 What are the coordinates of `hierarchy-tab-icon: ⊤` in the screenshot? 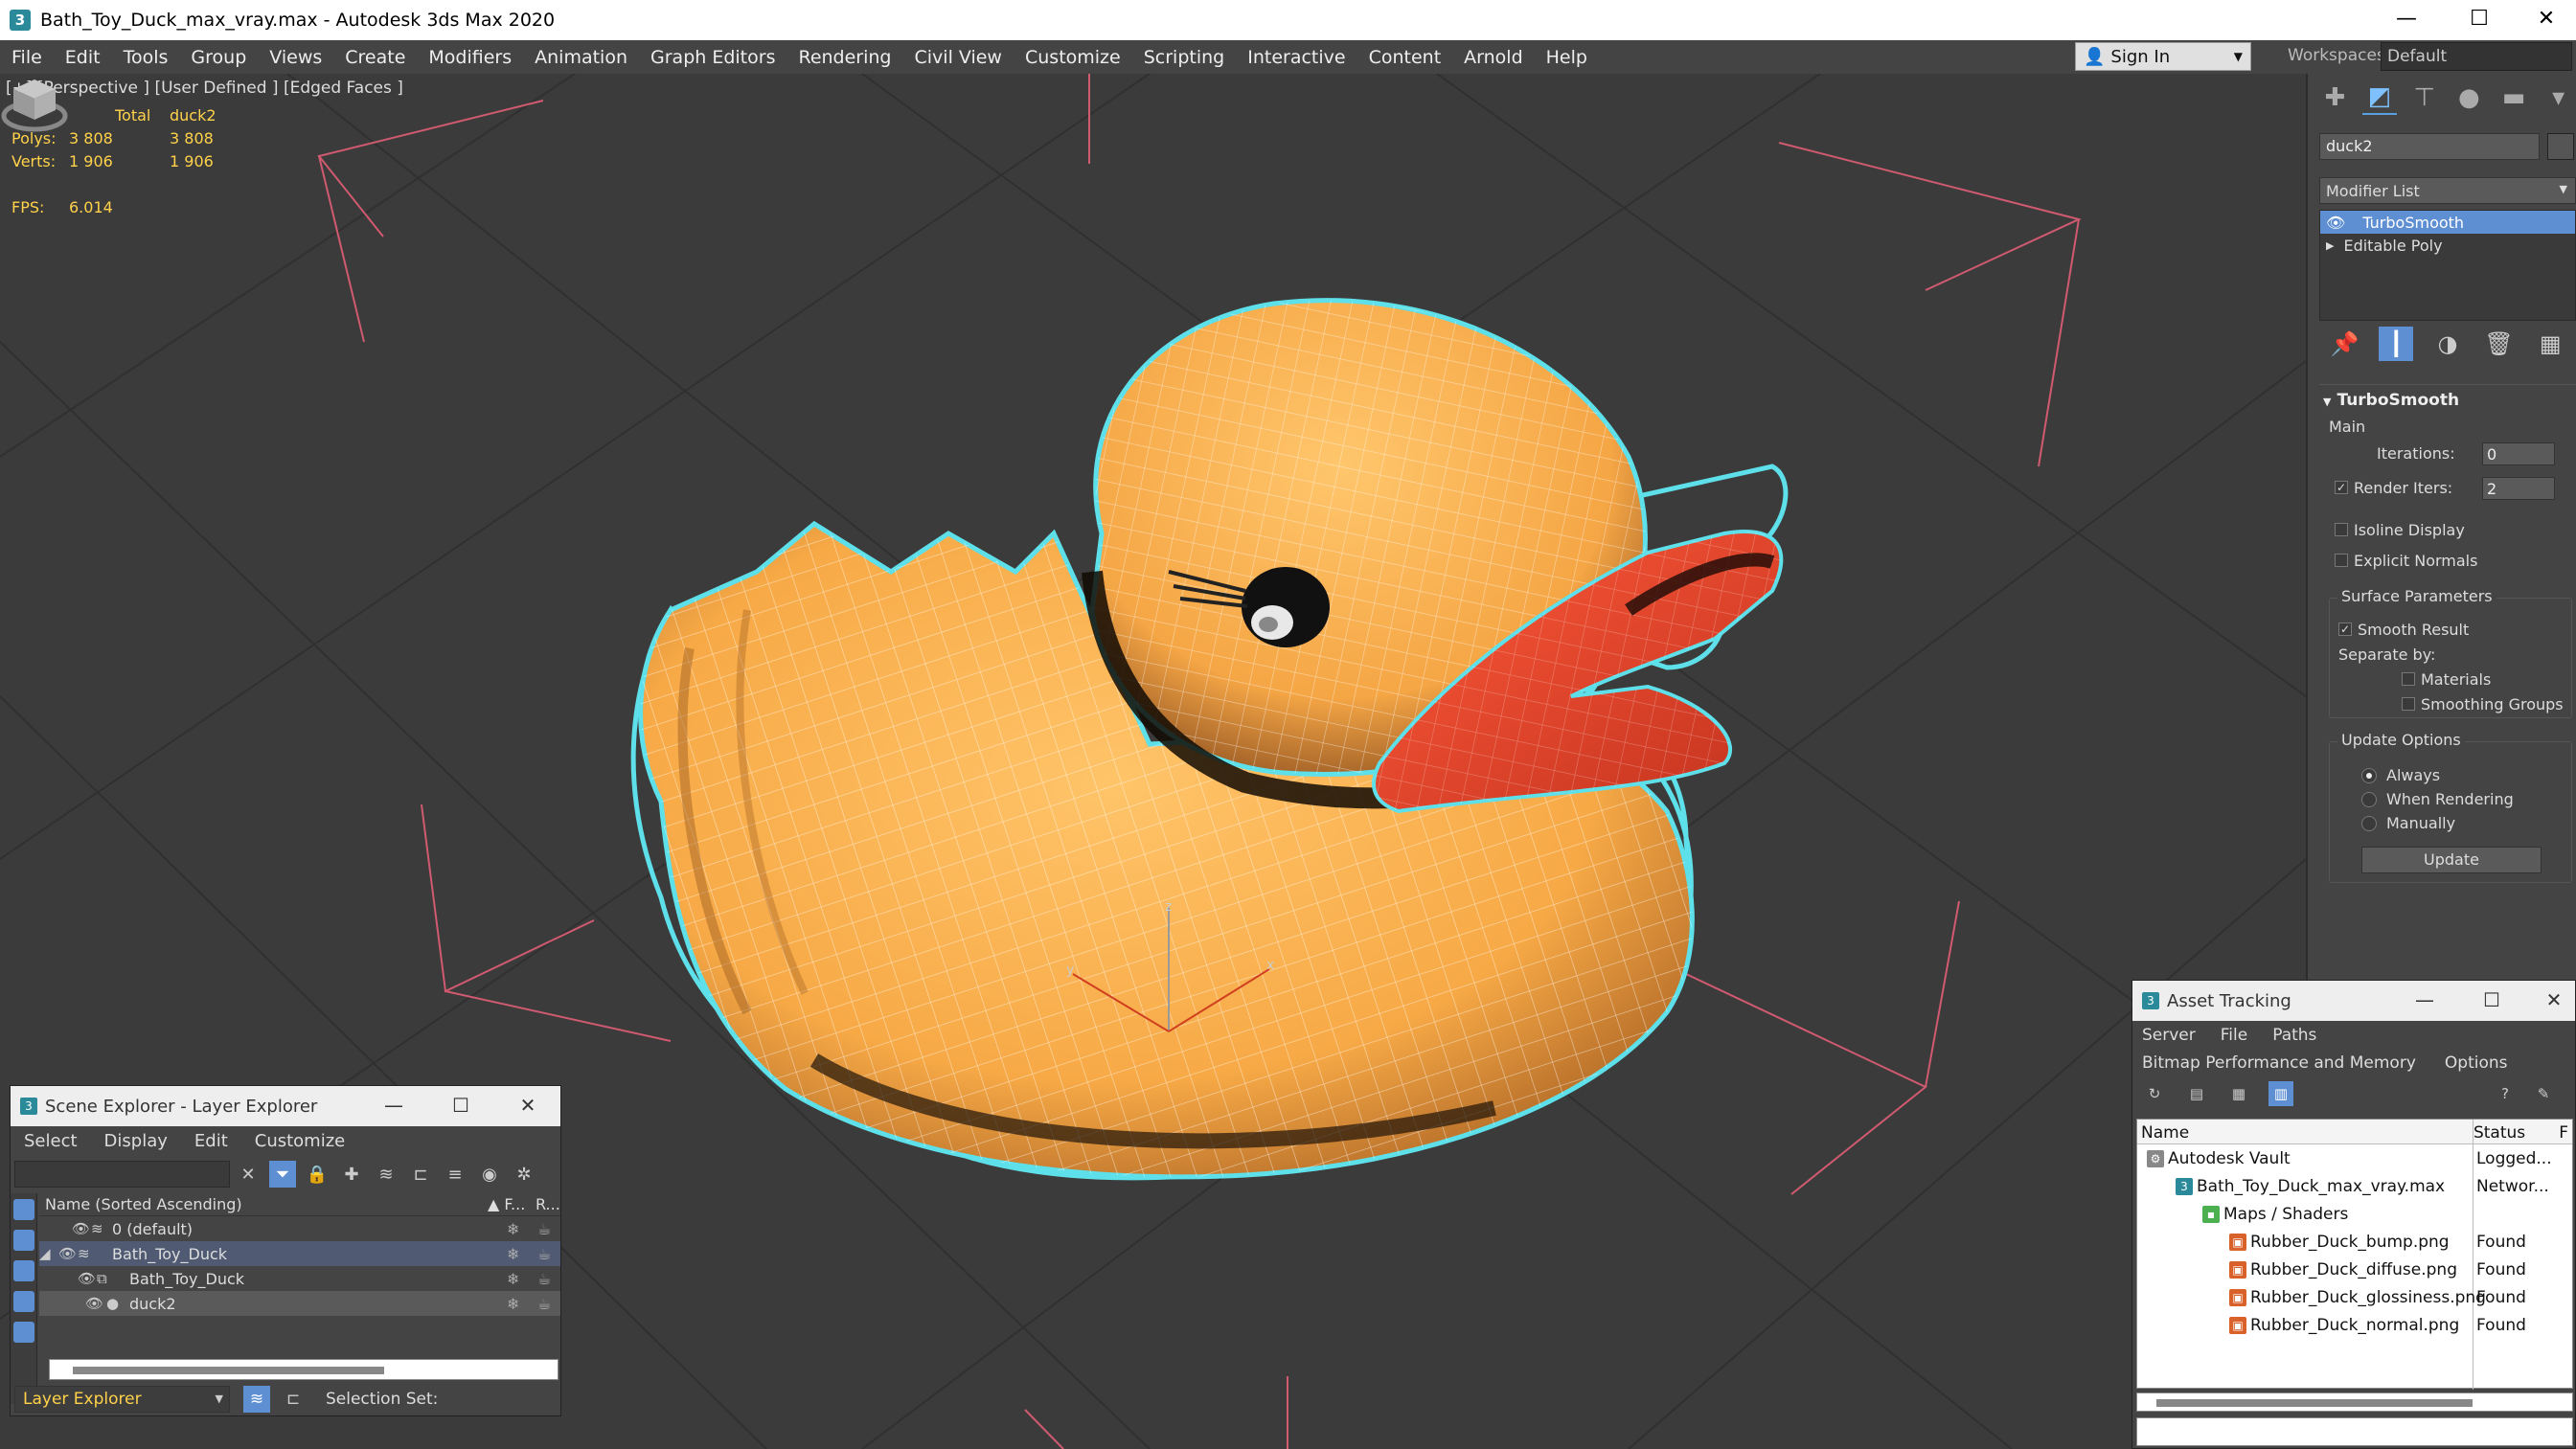 It's located at (2424, 97).